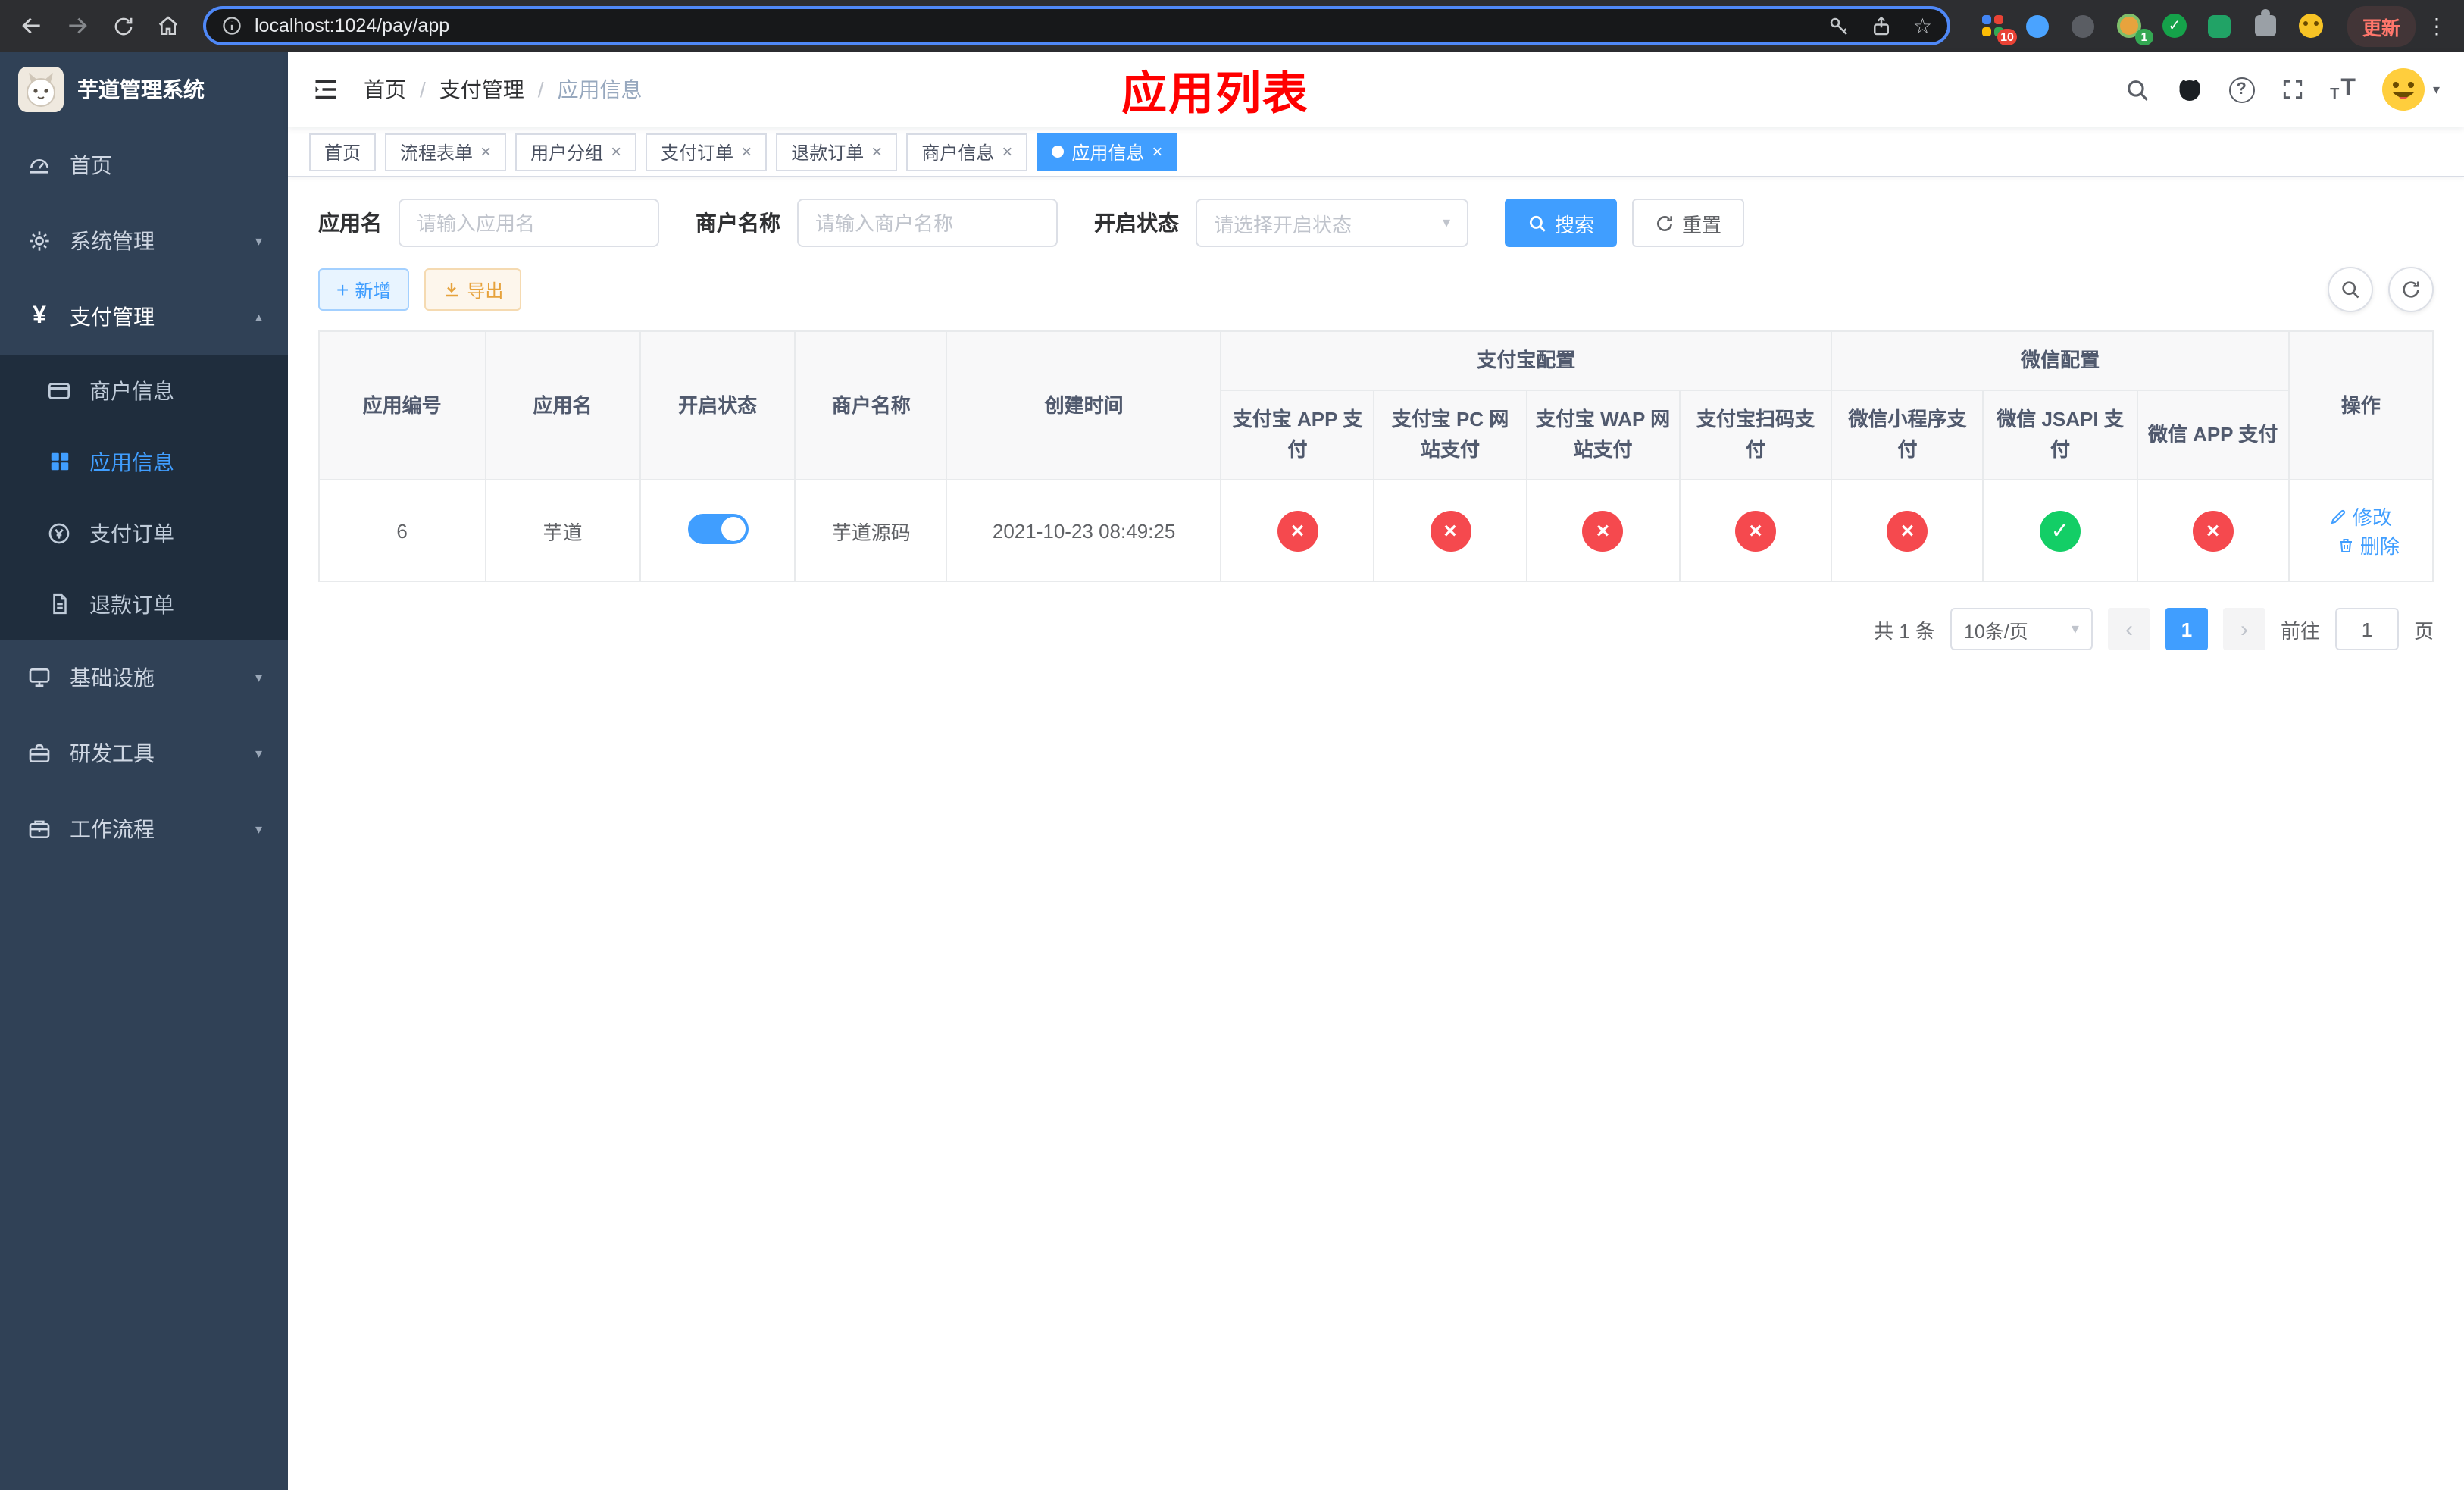 The height and width of the screenshot is (1490, 2464). What do you see at coordinates (2437, 26) in the screenshot?
I see `browser-menu-icon: ⋮` at bounding box center [2437, 26].